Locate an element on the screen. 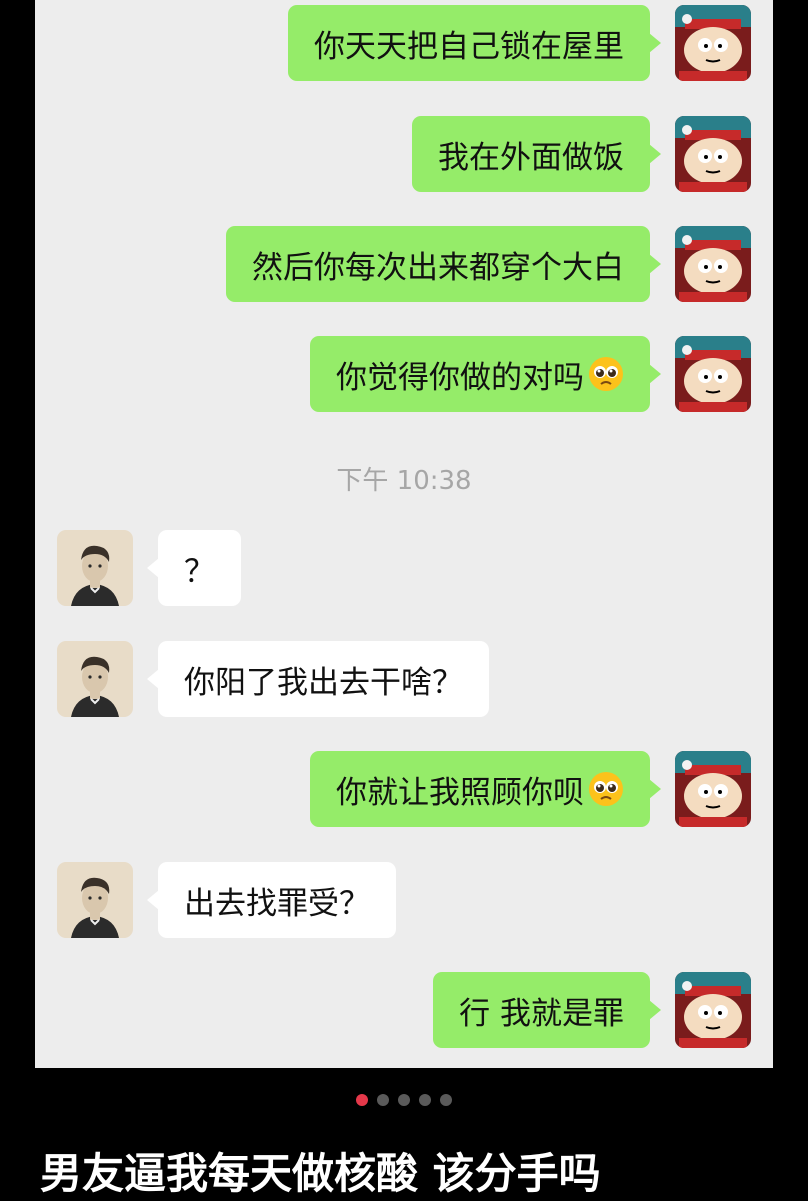 Image resolution: width=808 pixels, height=1201 pixels. outgoing-message-bubble: 你就让我照顾你呗 is located at coordinates (485, 789).